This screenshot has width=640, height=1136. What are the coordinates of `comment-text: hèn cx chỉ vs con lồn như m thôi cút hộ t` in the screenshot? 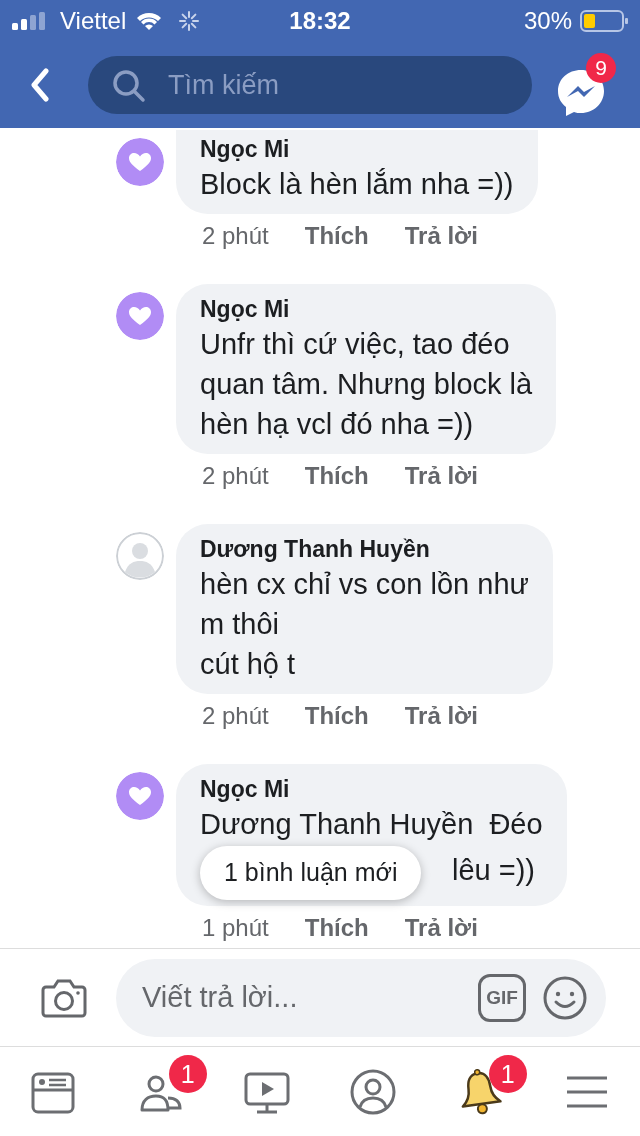 It's located at (364, 624).